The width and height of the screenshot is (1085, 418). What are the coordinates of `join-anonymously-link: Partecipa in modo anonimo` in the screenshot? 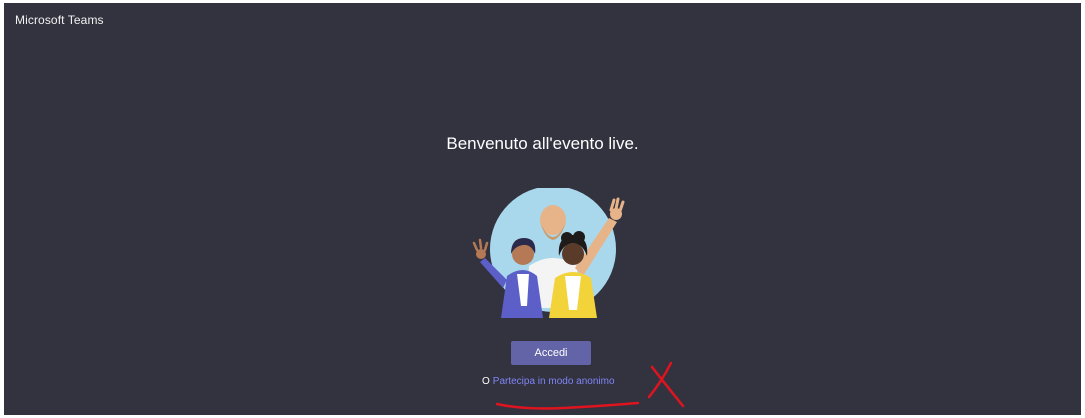 It's located at (554, 381).